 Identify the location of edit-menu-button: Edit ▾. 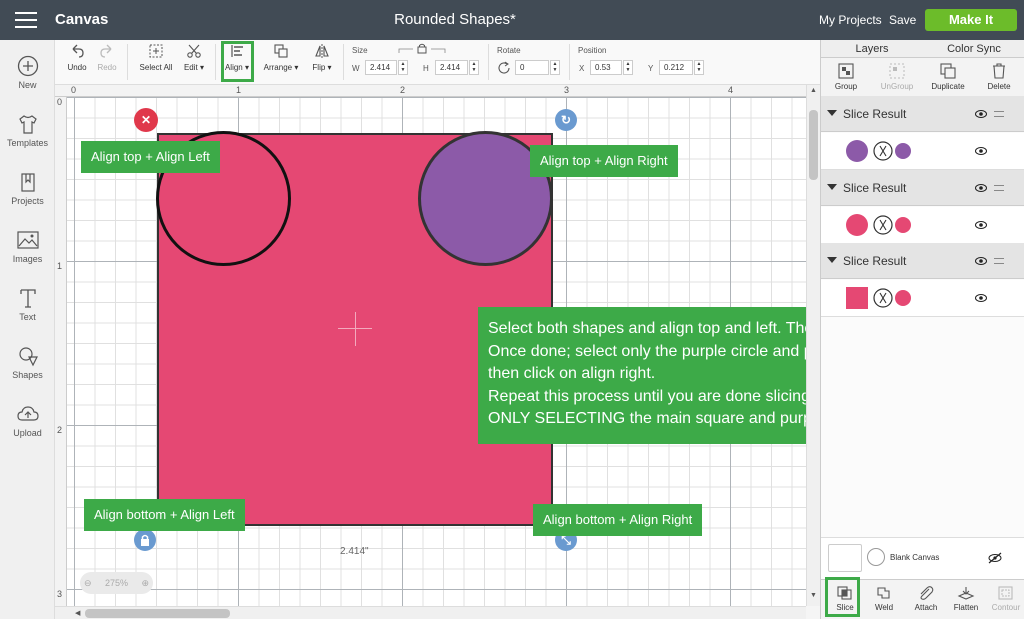
(194, 57).